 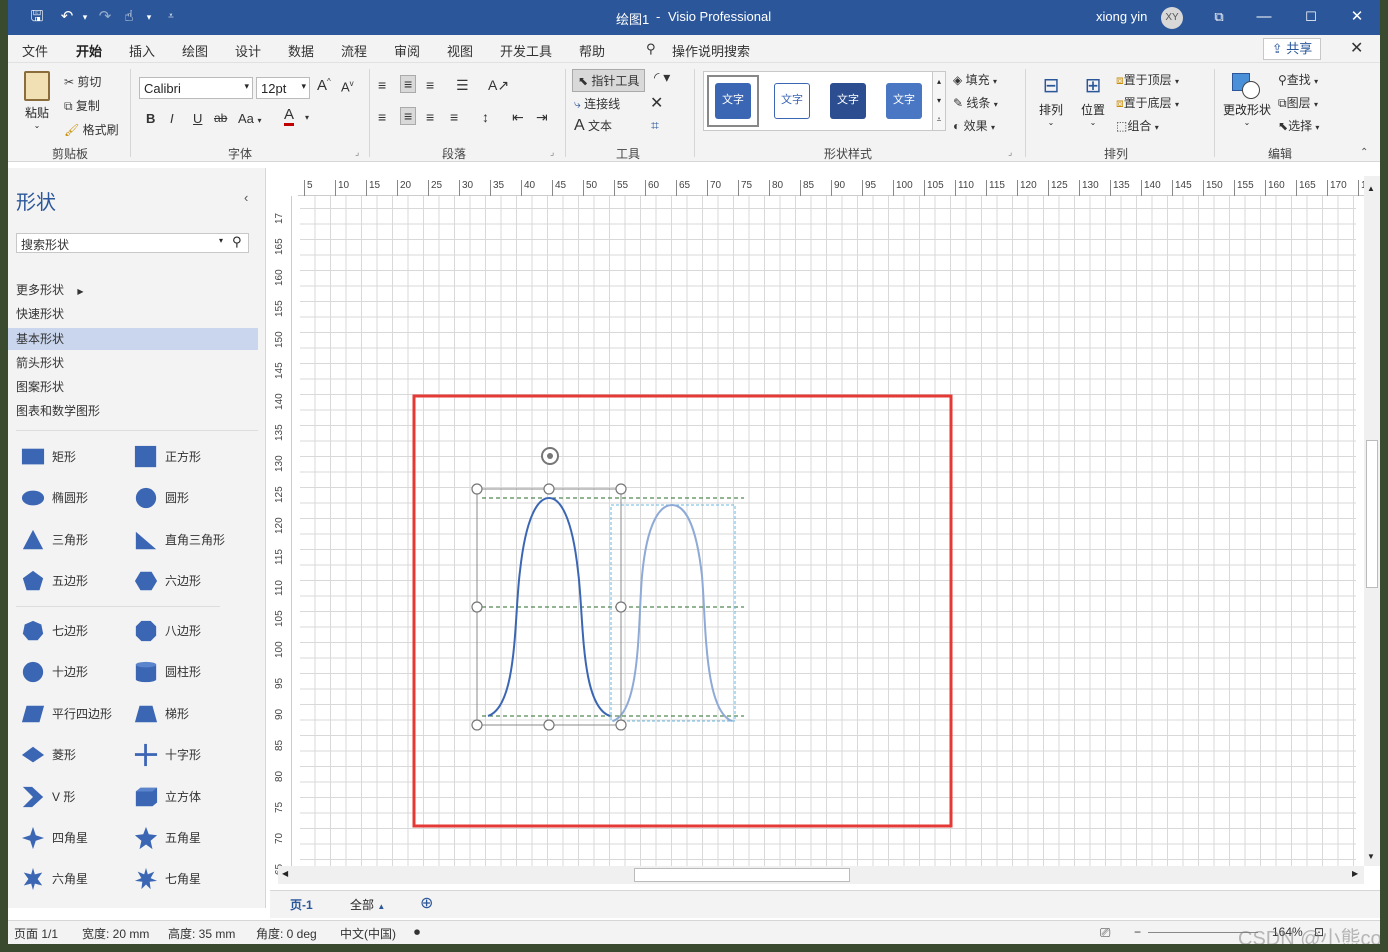 I want to click on all-pages-button: 全部 ▲, so click(x=367, y=904).